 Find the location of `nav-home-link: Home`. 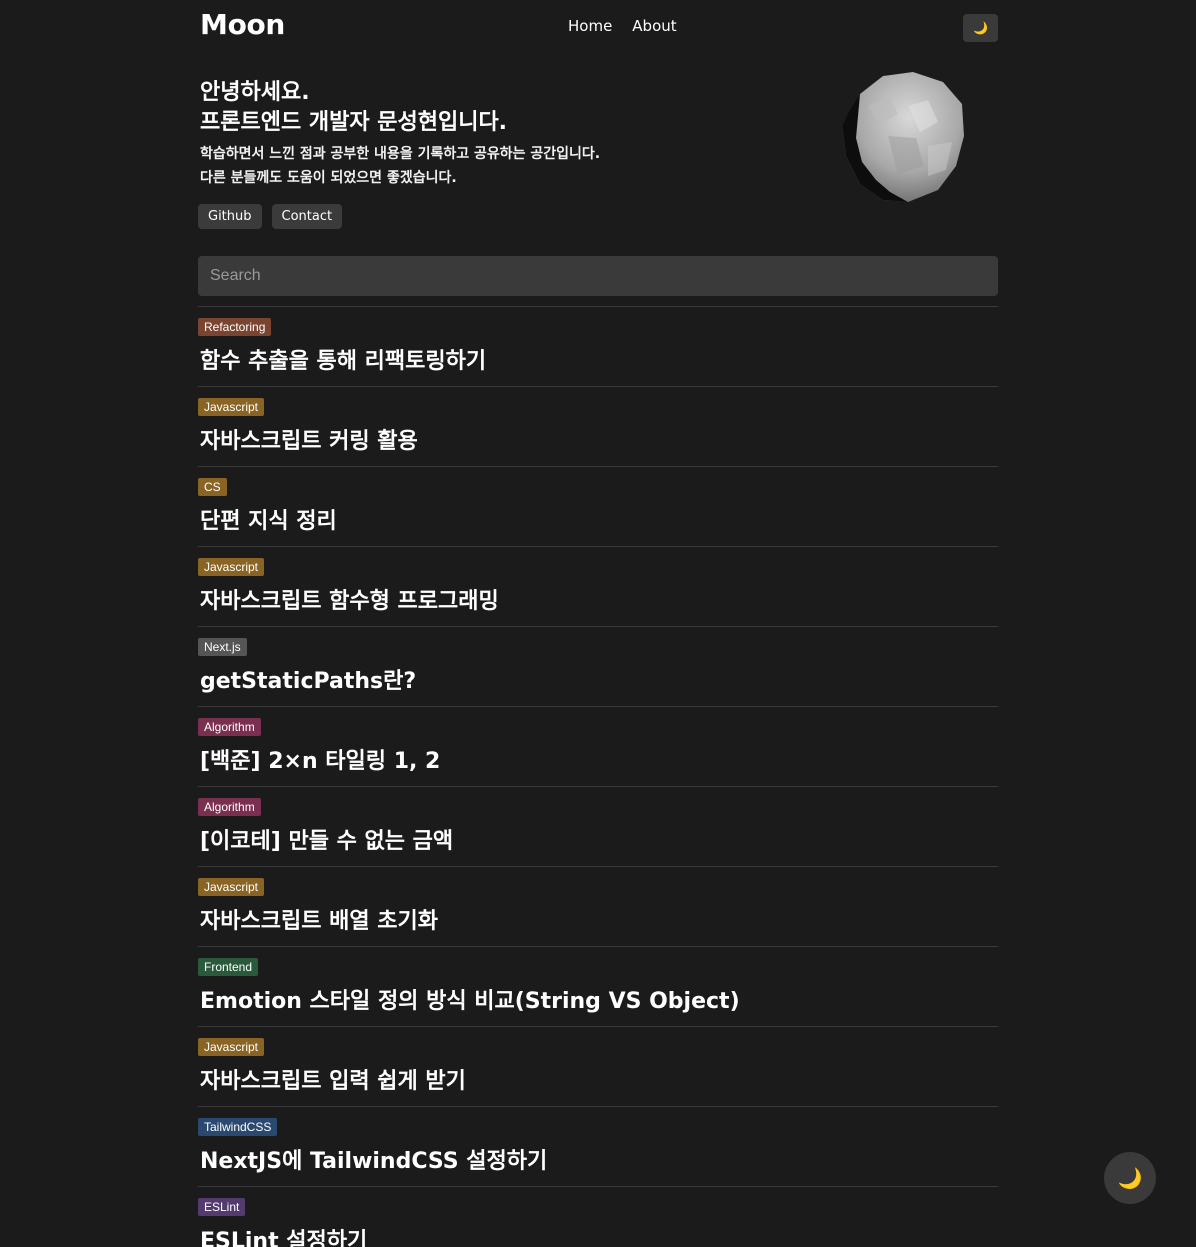

nav-home-link: Home is located at coordinates (590, 26).